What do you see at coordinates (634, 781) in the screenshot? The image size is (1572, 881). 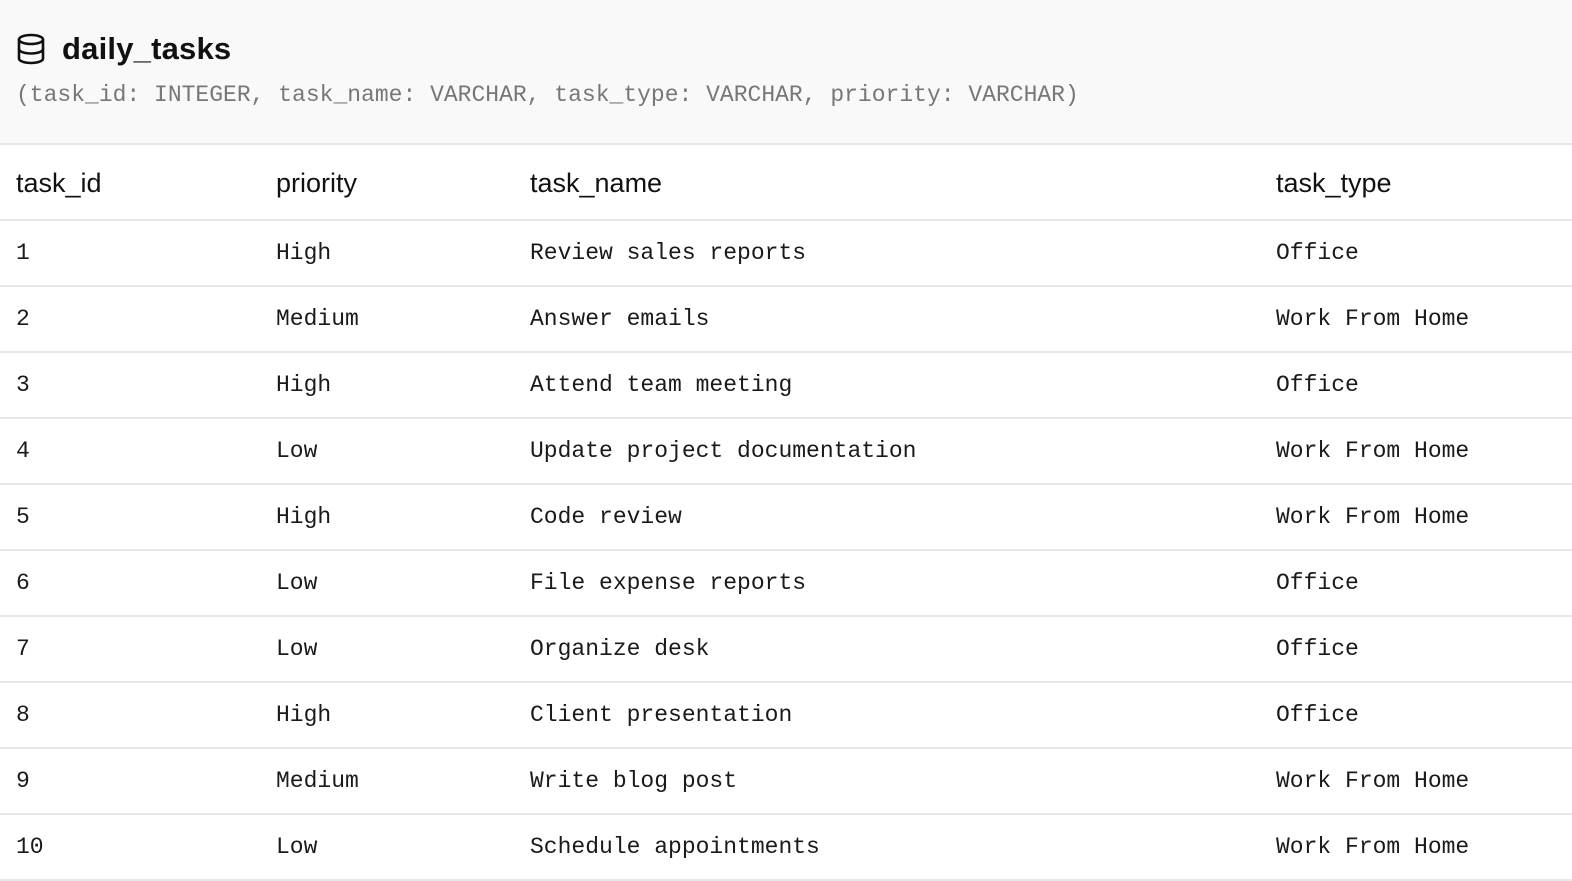 I see `cell-task-name: Write blog post` at bounding box center [634, 781].